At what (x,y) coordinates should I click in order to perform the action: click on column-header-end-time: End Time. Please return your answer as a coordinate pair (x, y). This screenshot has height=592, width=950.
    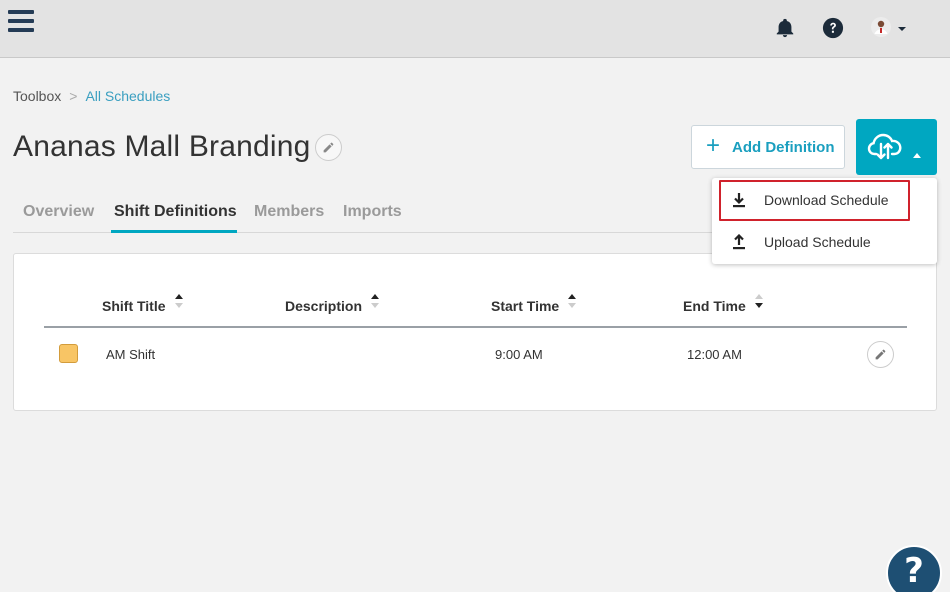
    Looking at the image, I should click on (723, 304).